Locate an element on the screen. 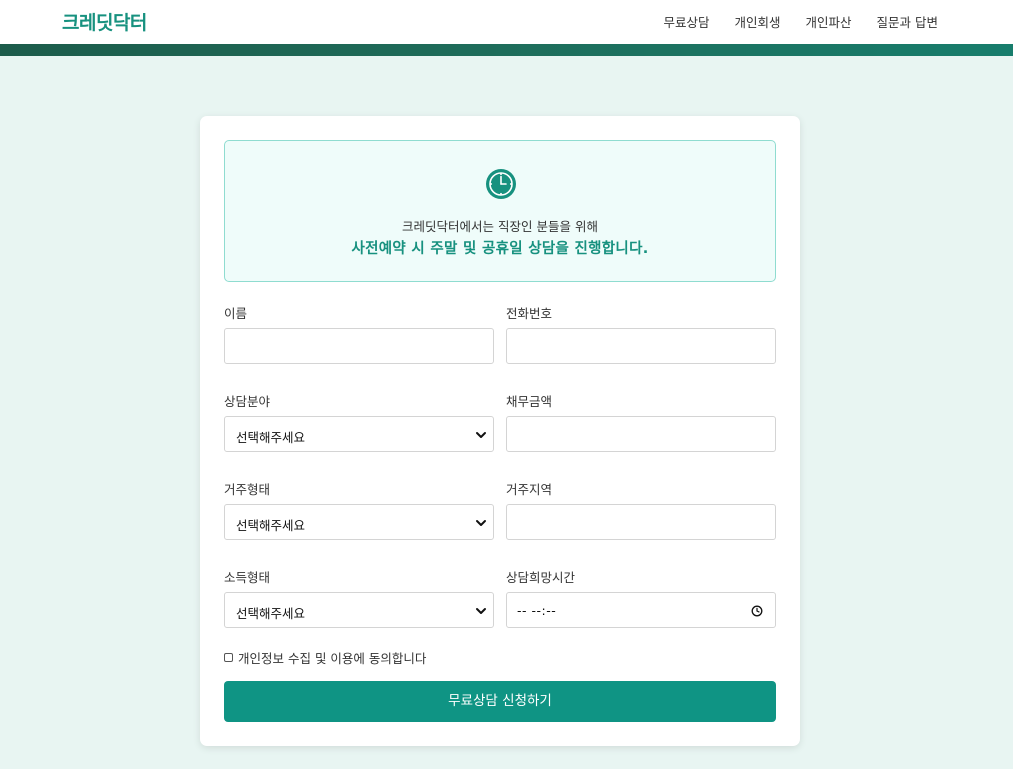 The width and height of the screenshot is (1013, 769). consult-field-label: 상담분야 is located at coordinates (247, 401).